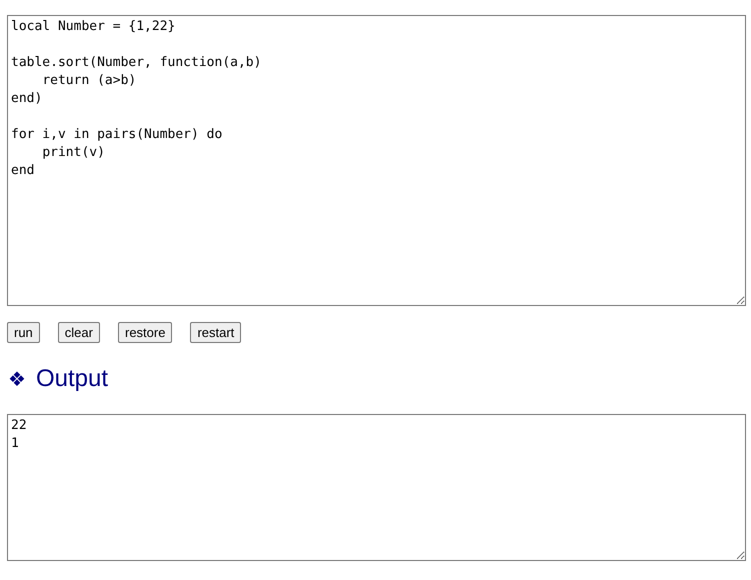 This screenshot has width=751, height=580. What do you see at coordinates (72, 379) in the screenshot?
I see `section-heading: Output` at bounding box center [72, 379].